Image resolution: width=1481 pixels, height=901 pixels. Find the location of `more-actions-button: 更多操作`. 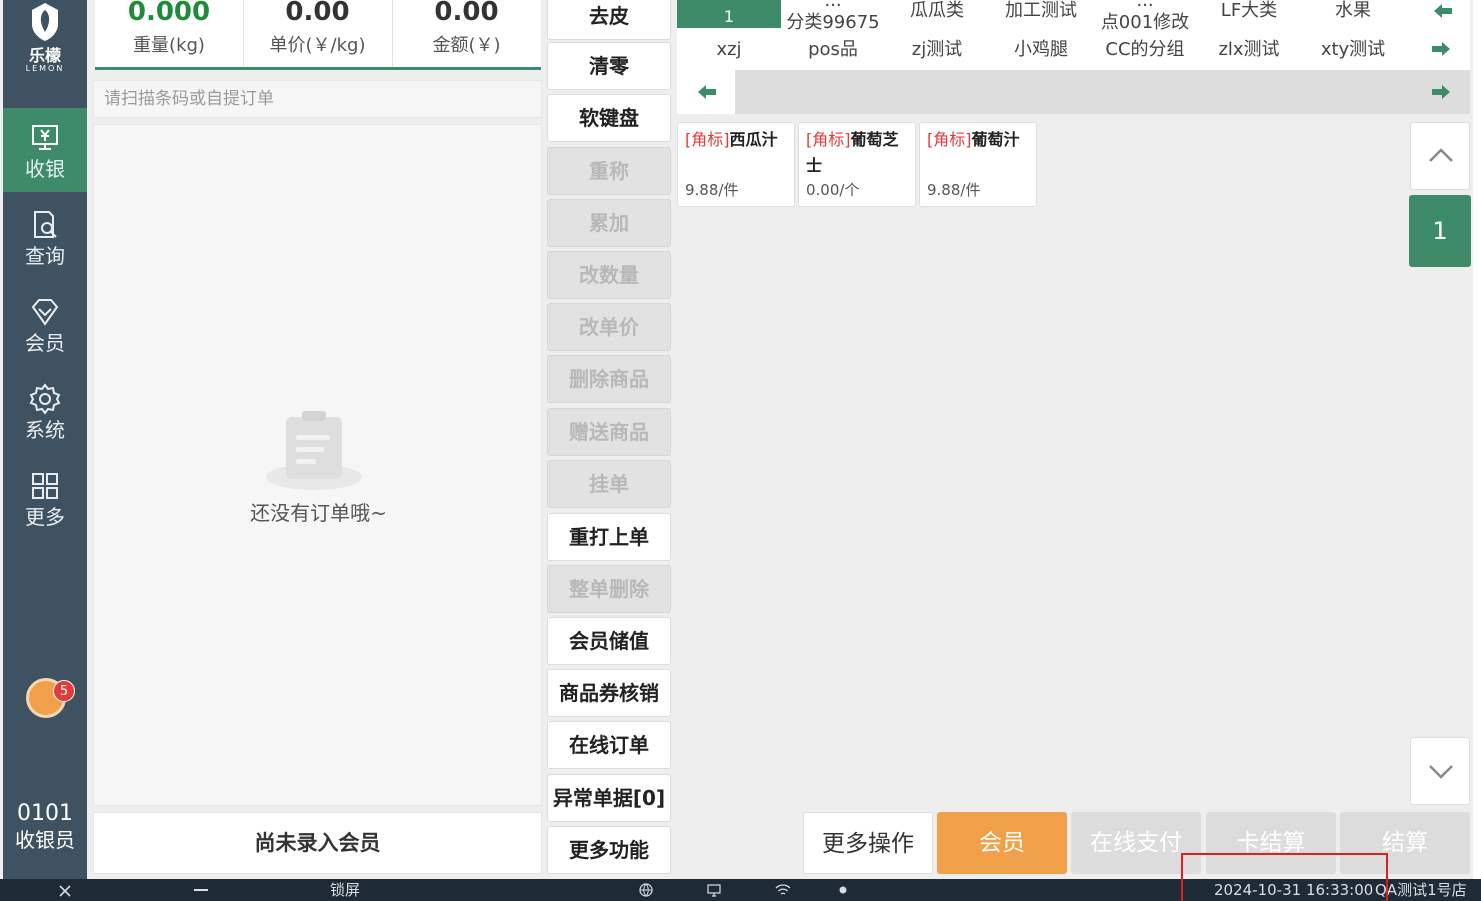

more-actions-button: 更多操作 is located at coordinates (868, 843).